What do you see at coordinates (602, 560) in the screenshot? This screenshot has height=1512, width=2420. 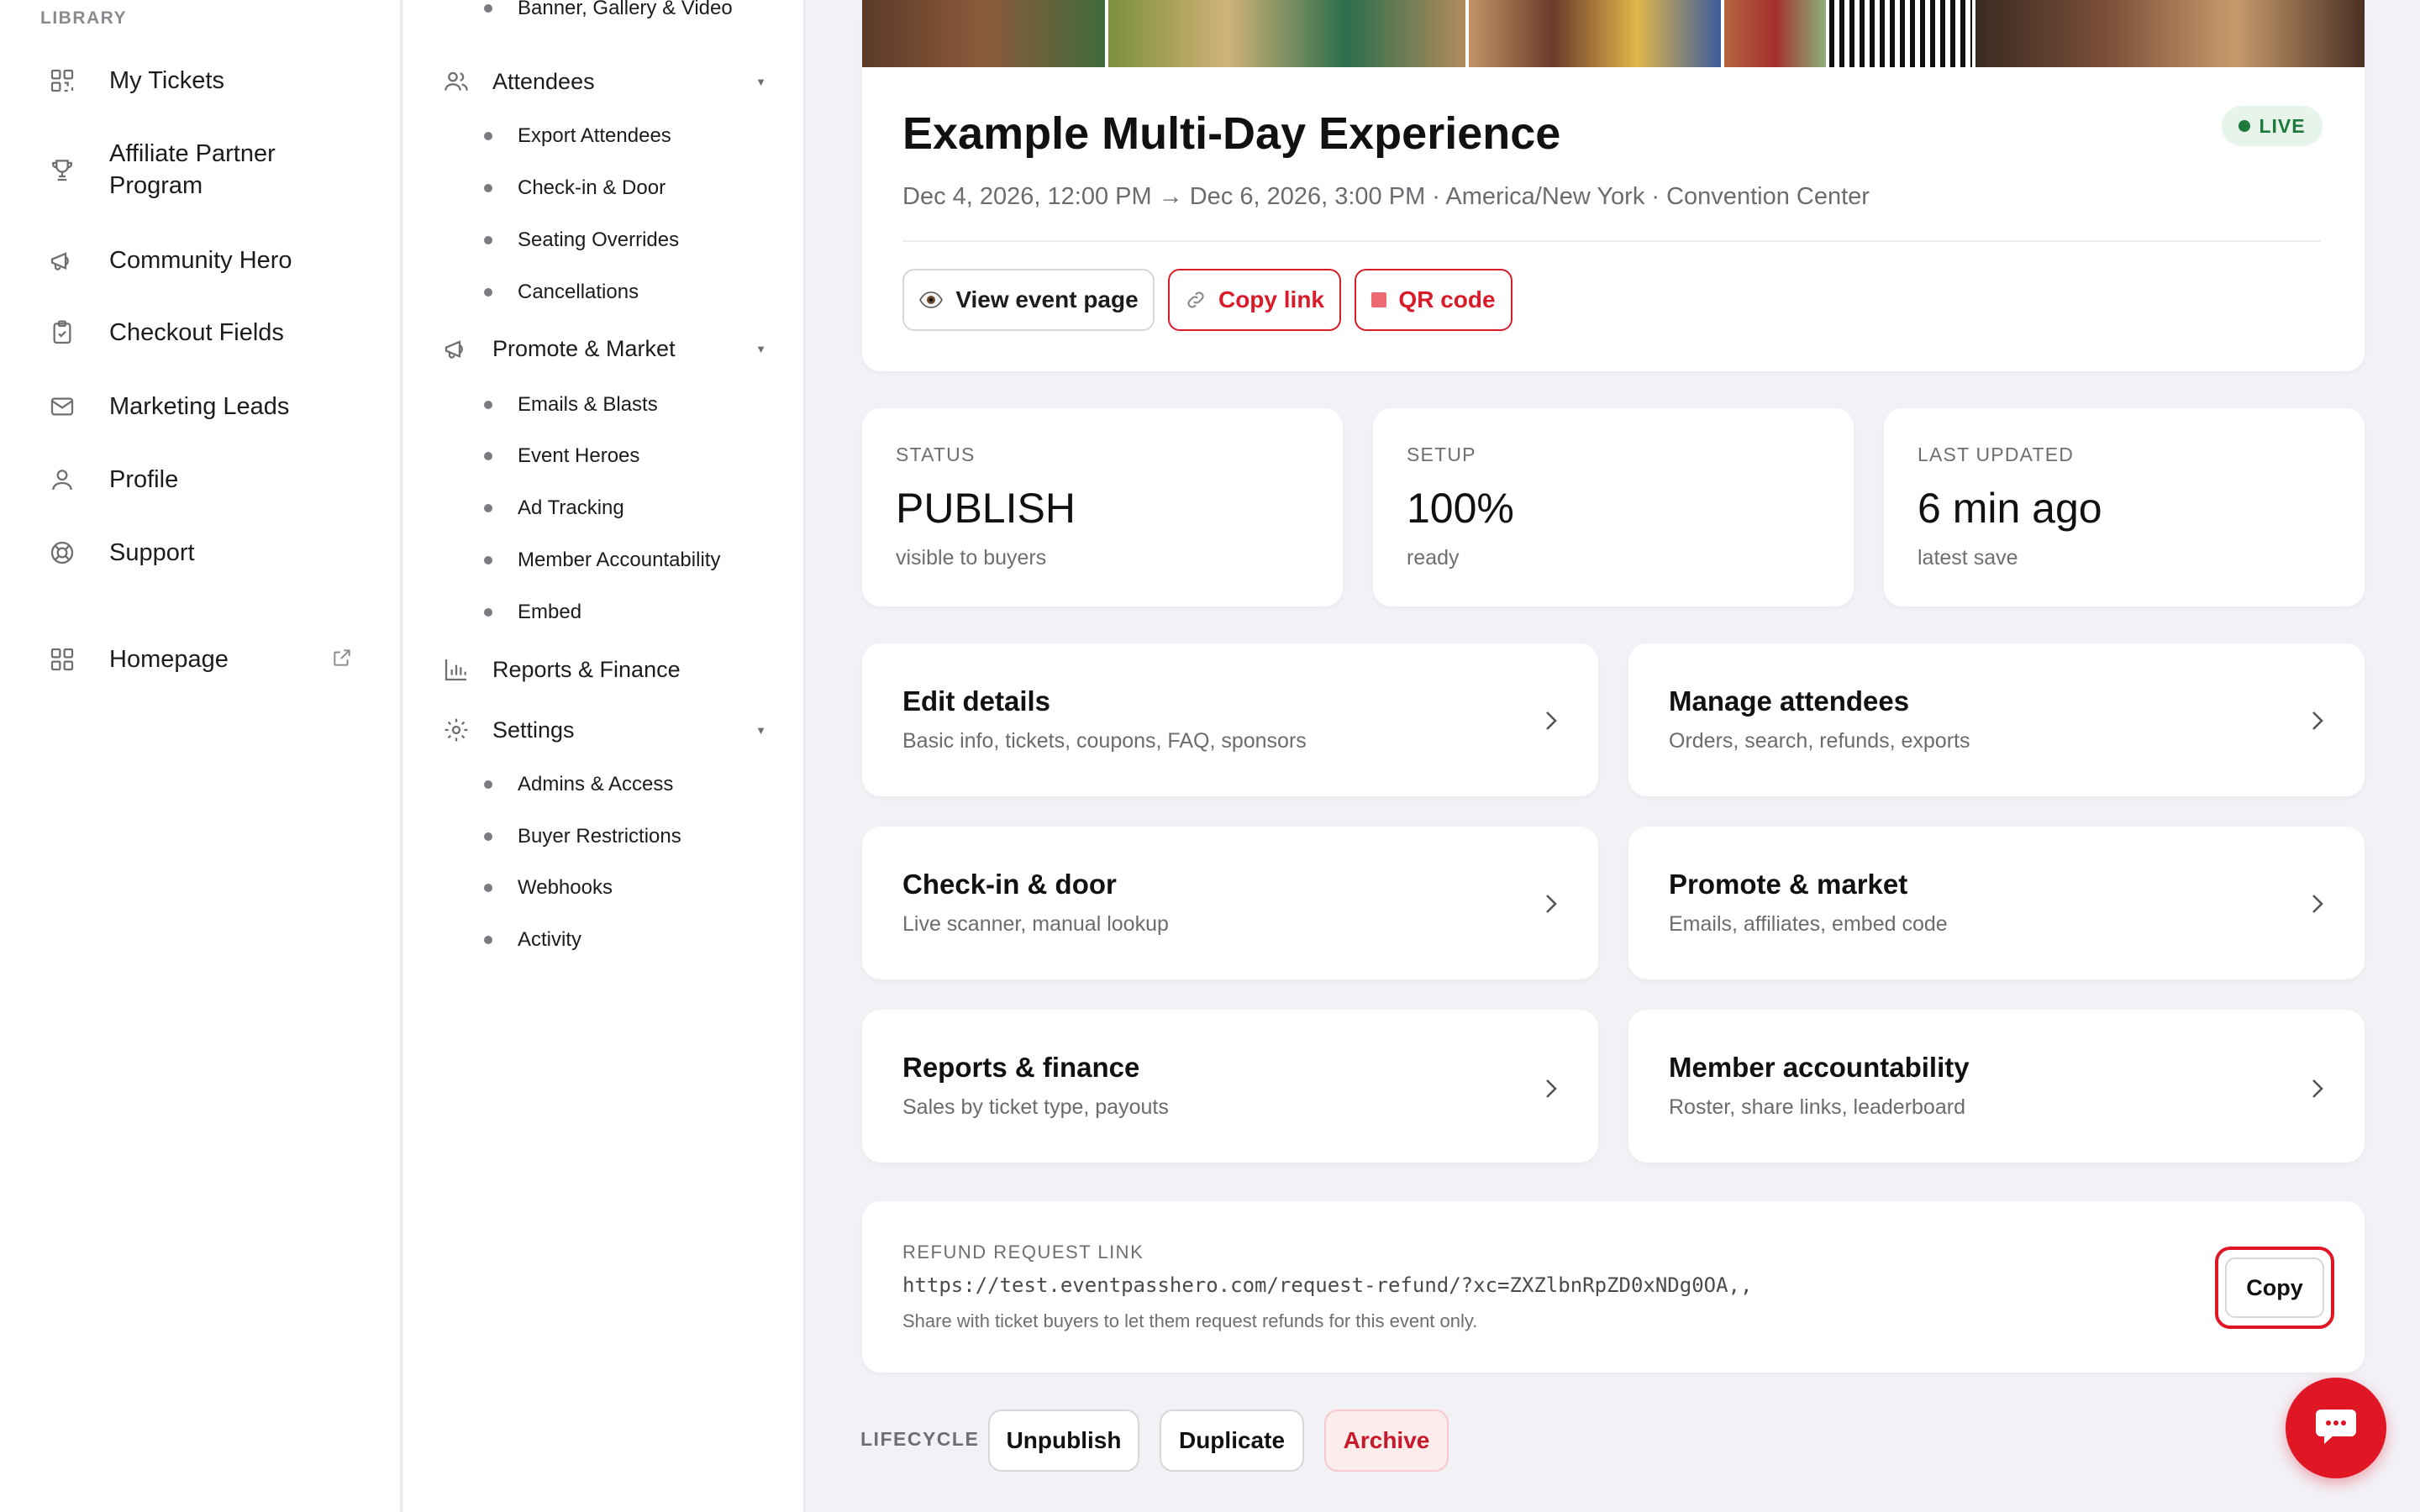 I see `nav-item-member-accountability: Member Accountability` at bounding box center [602, 560].